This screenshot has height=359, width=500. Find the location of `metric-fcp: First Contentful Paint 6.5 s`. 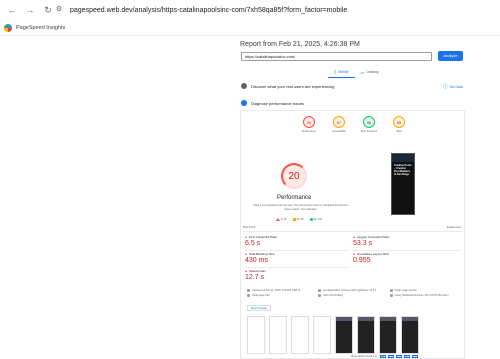

metric-fcp: First Contentful Paint 6.5 s is located at coordinates (261, 241).